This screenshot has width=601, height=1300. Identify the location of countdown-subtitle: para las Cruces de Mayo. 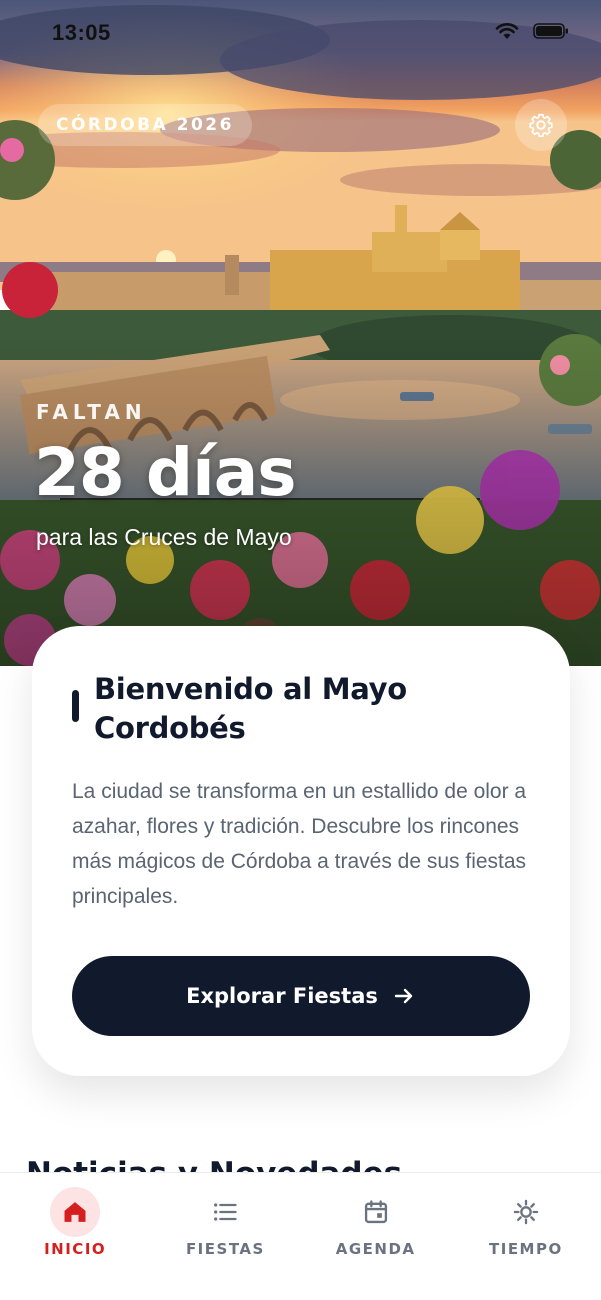
(164, 537).